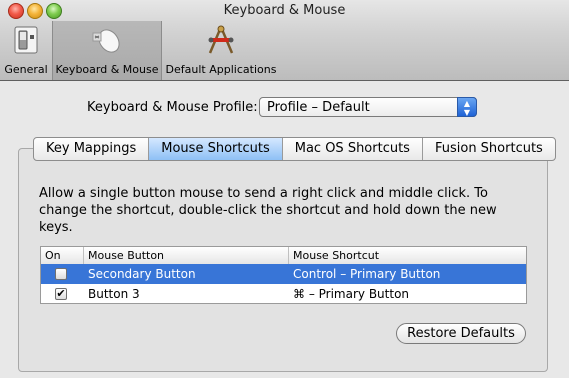  Describe the element at coordinates (489, 149) in the screenshot. I see `tab-fusion-shortcuts: Fusion Shortcuts` at that location.